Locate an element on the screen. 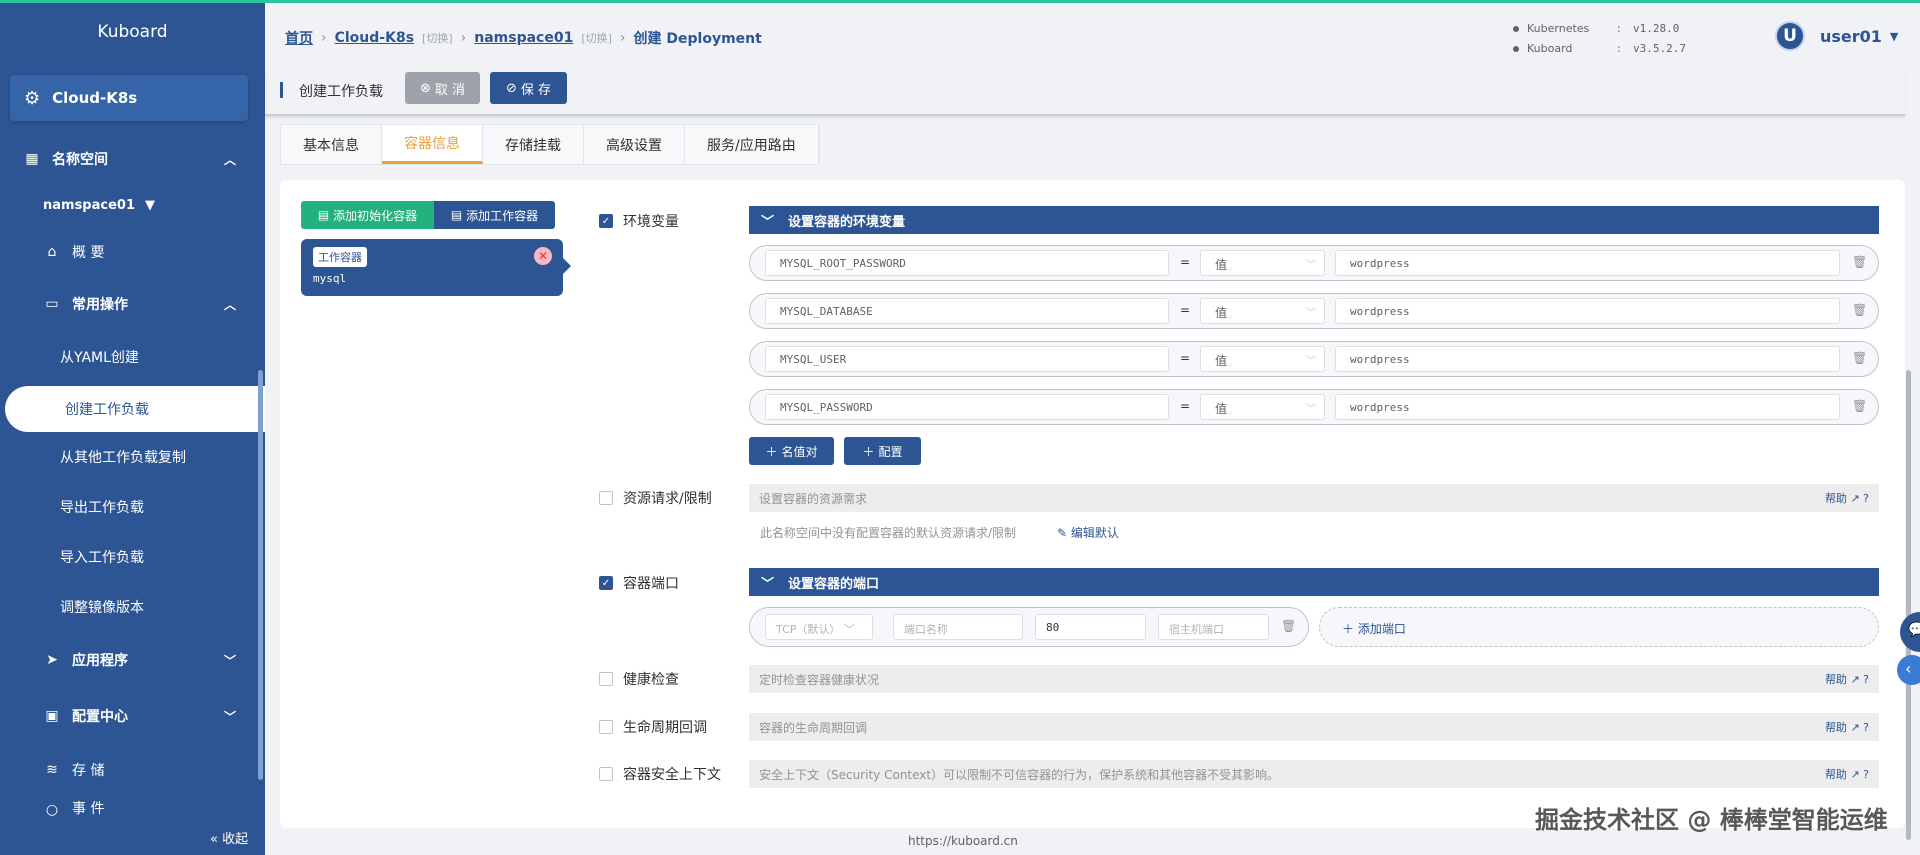  tab-bar: 基本信息 容器信息 存储挂载 高级设置 服务/应用路由 is located at coordinates (550, 144).